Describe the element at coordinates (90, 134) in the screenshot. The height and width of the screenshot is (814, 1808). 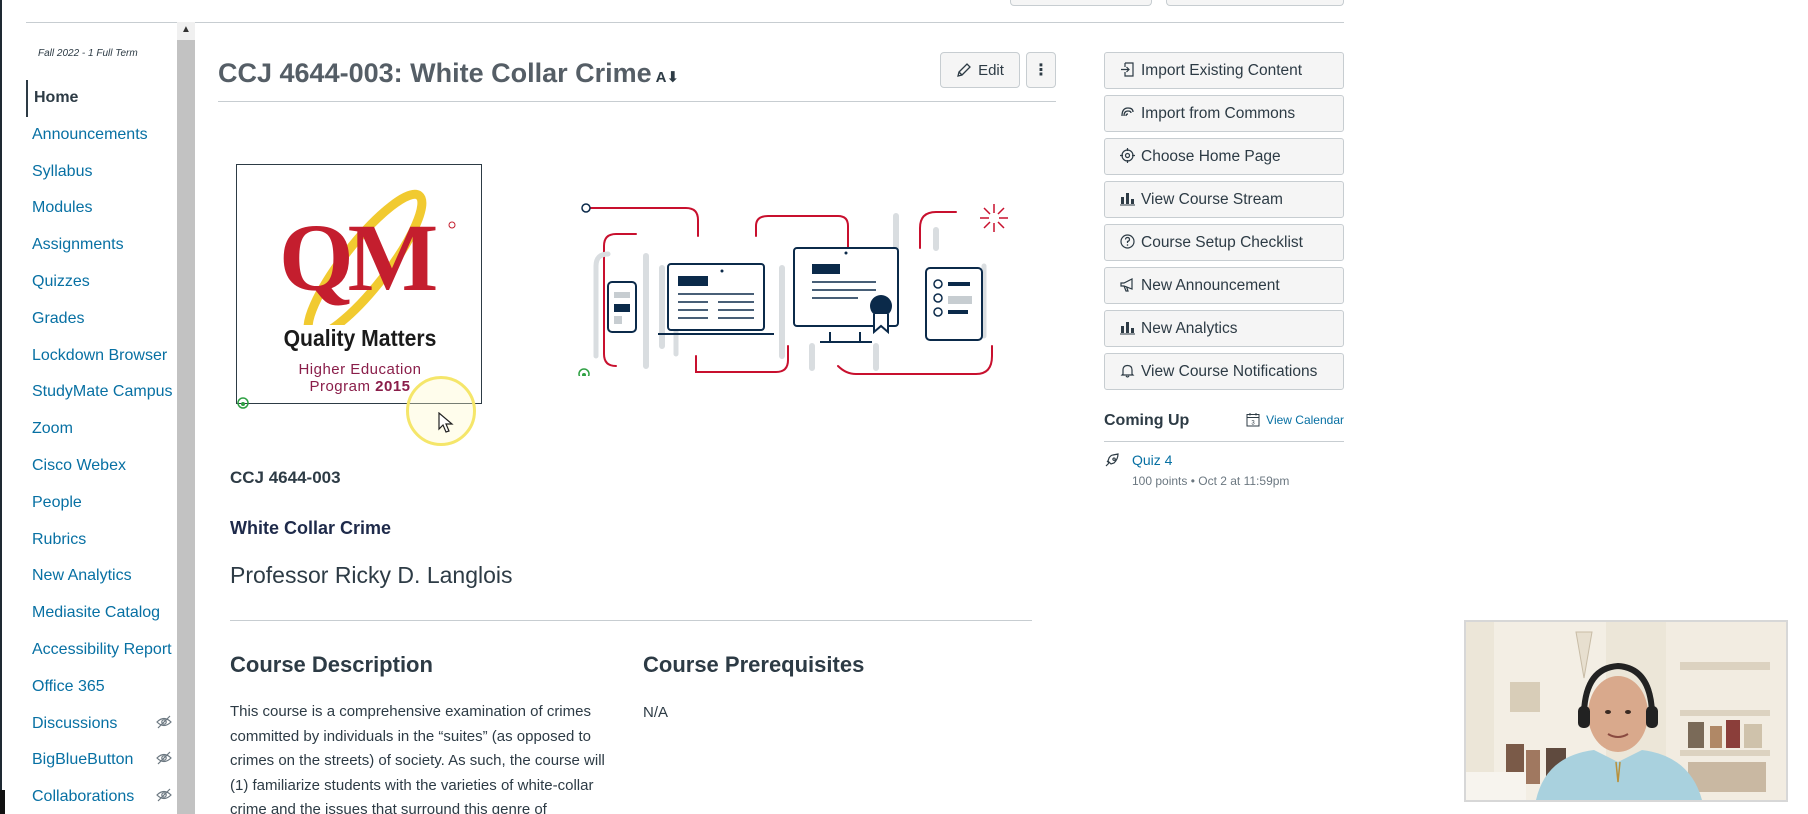
I see `nav-item-label: Announcements` at that location.